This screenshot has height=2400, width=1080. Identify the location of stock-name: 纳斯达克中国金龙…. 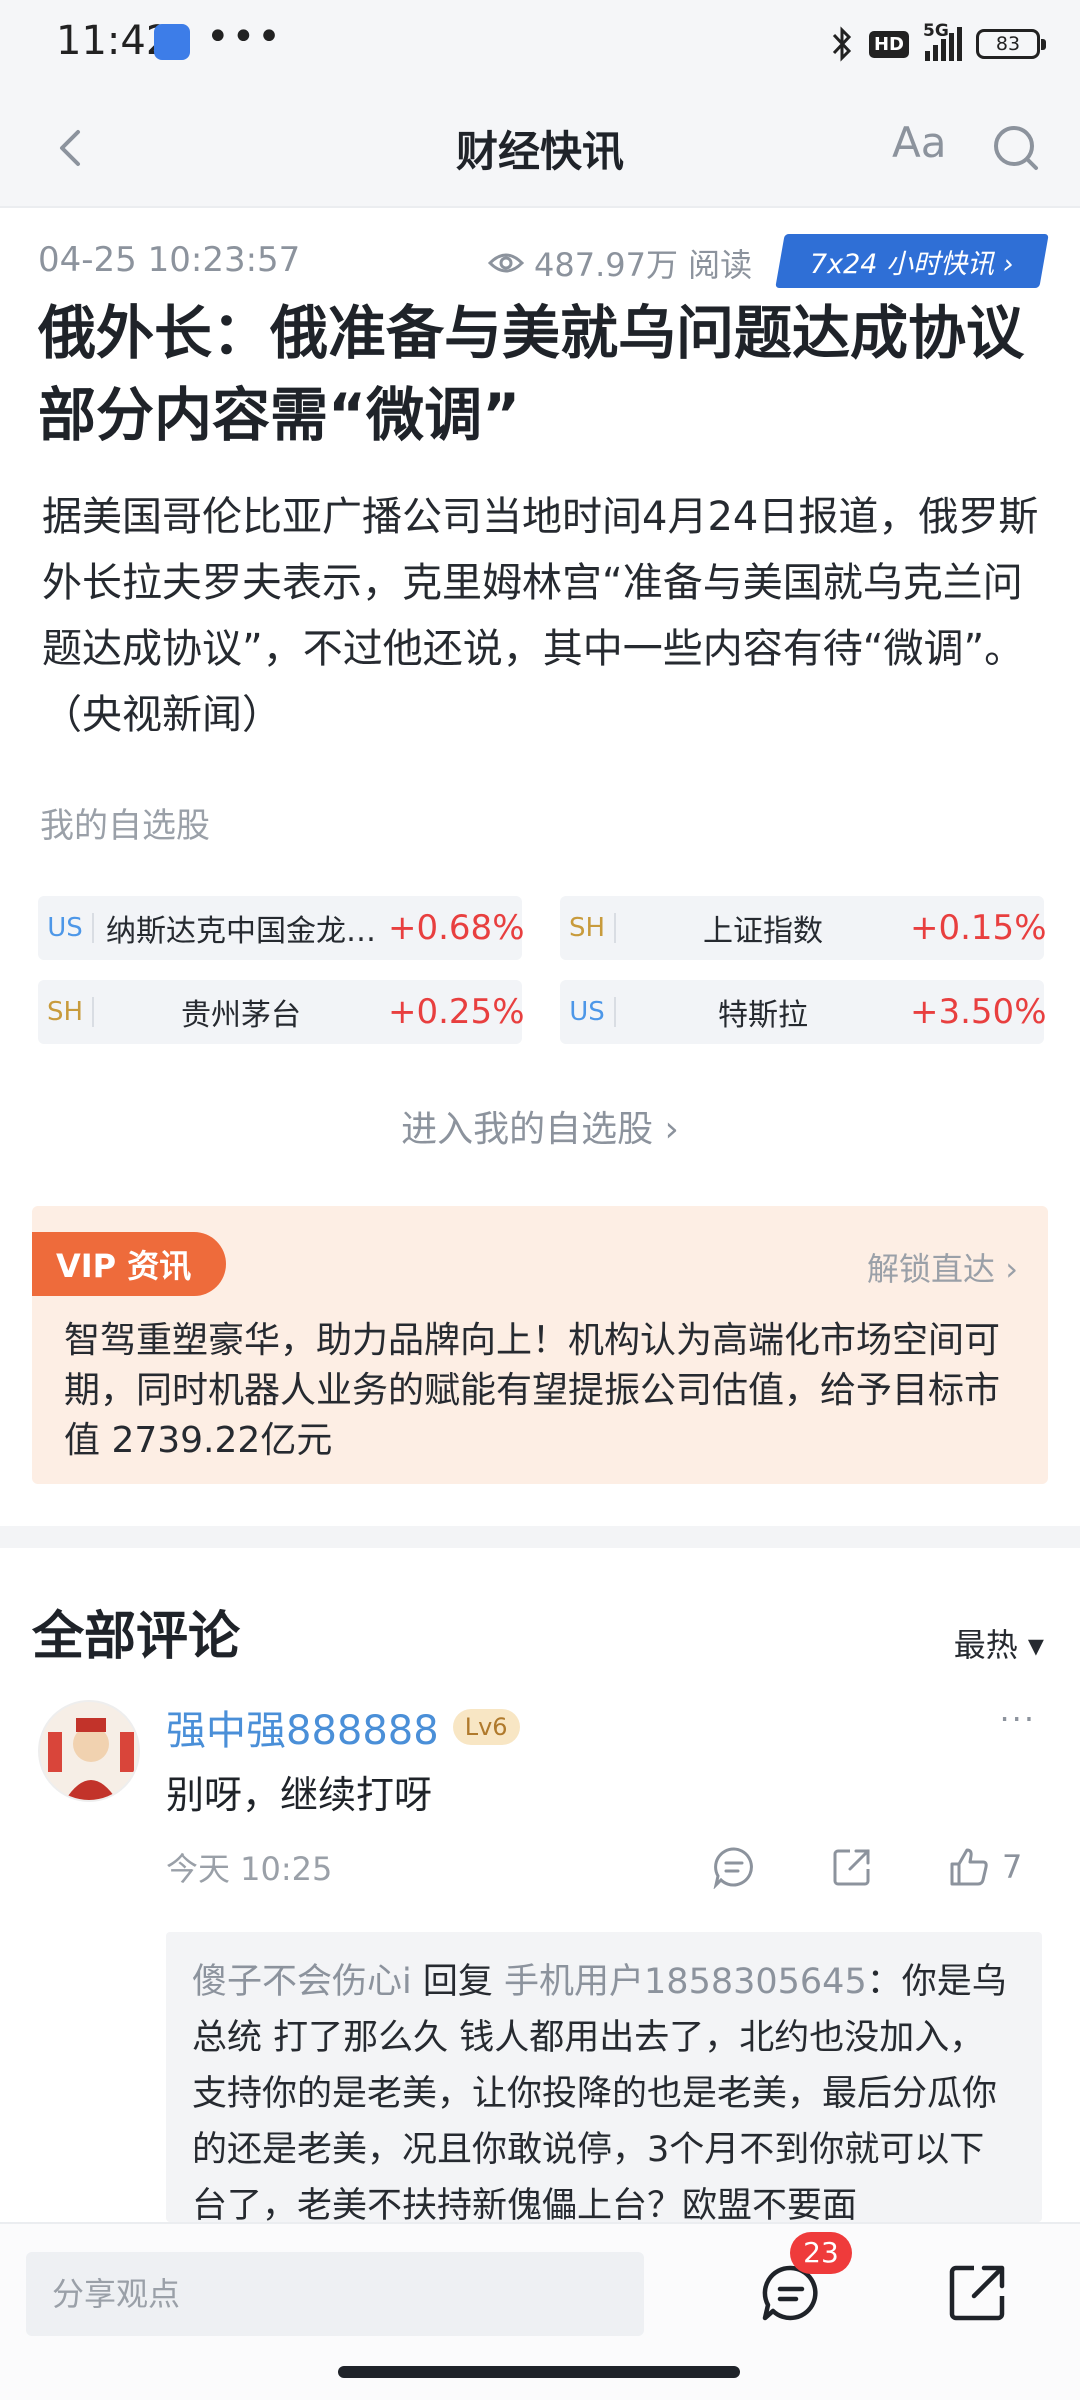
(241, 931).